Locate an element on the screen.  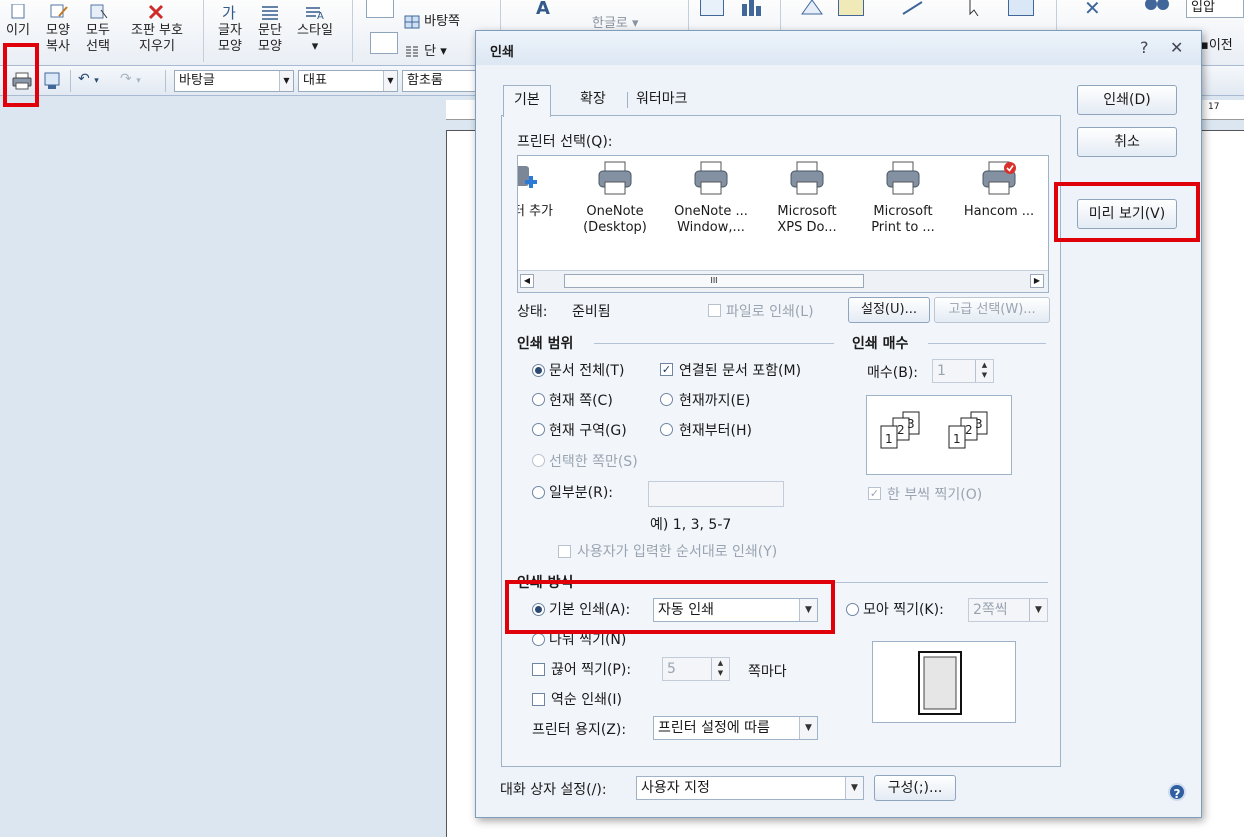
prev-button: ▪이전 is located at coordinates (1216, 43).